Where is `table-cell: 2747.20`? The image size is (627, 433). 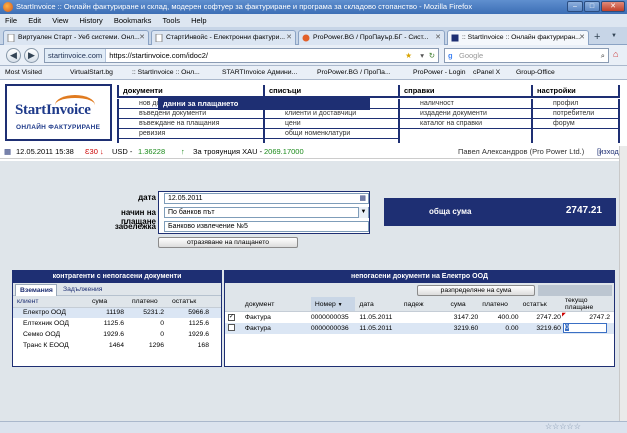
table-cell: 2747.20 is located at coordinates (548, 317).